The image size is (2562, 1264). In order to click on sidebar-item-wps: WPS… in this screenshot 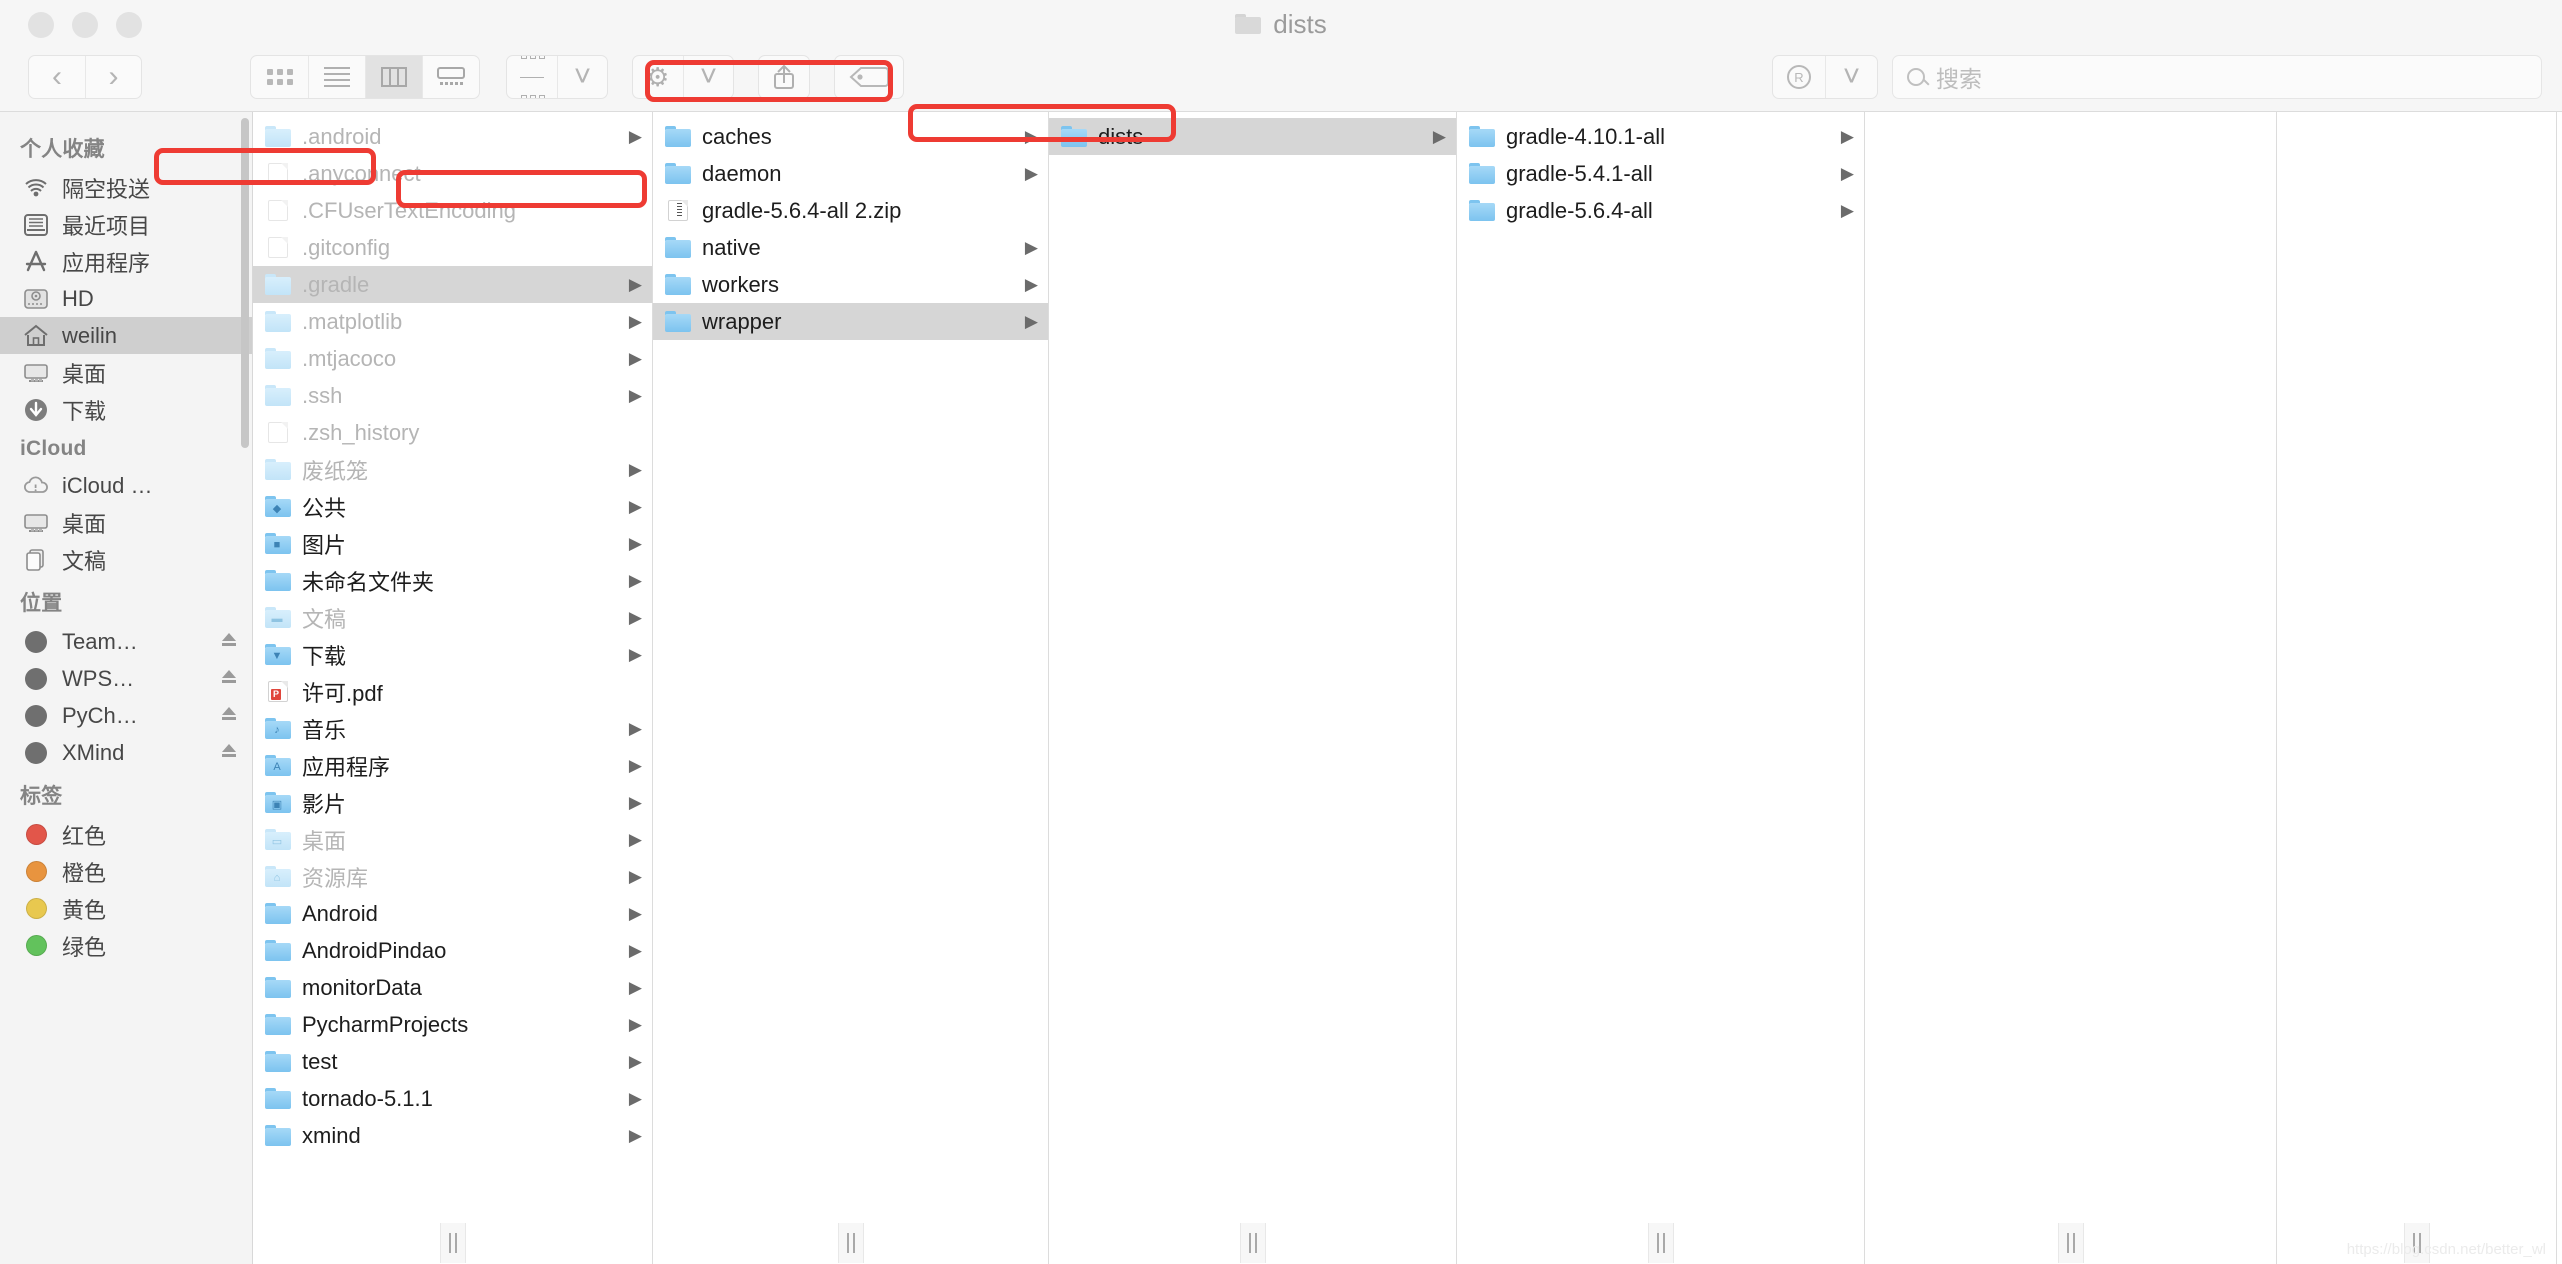, I will do `click(126, 678)`.